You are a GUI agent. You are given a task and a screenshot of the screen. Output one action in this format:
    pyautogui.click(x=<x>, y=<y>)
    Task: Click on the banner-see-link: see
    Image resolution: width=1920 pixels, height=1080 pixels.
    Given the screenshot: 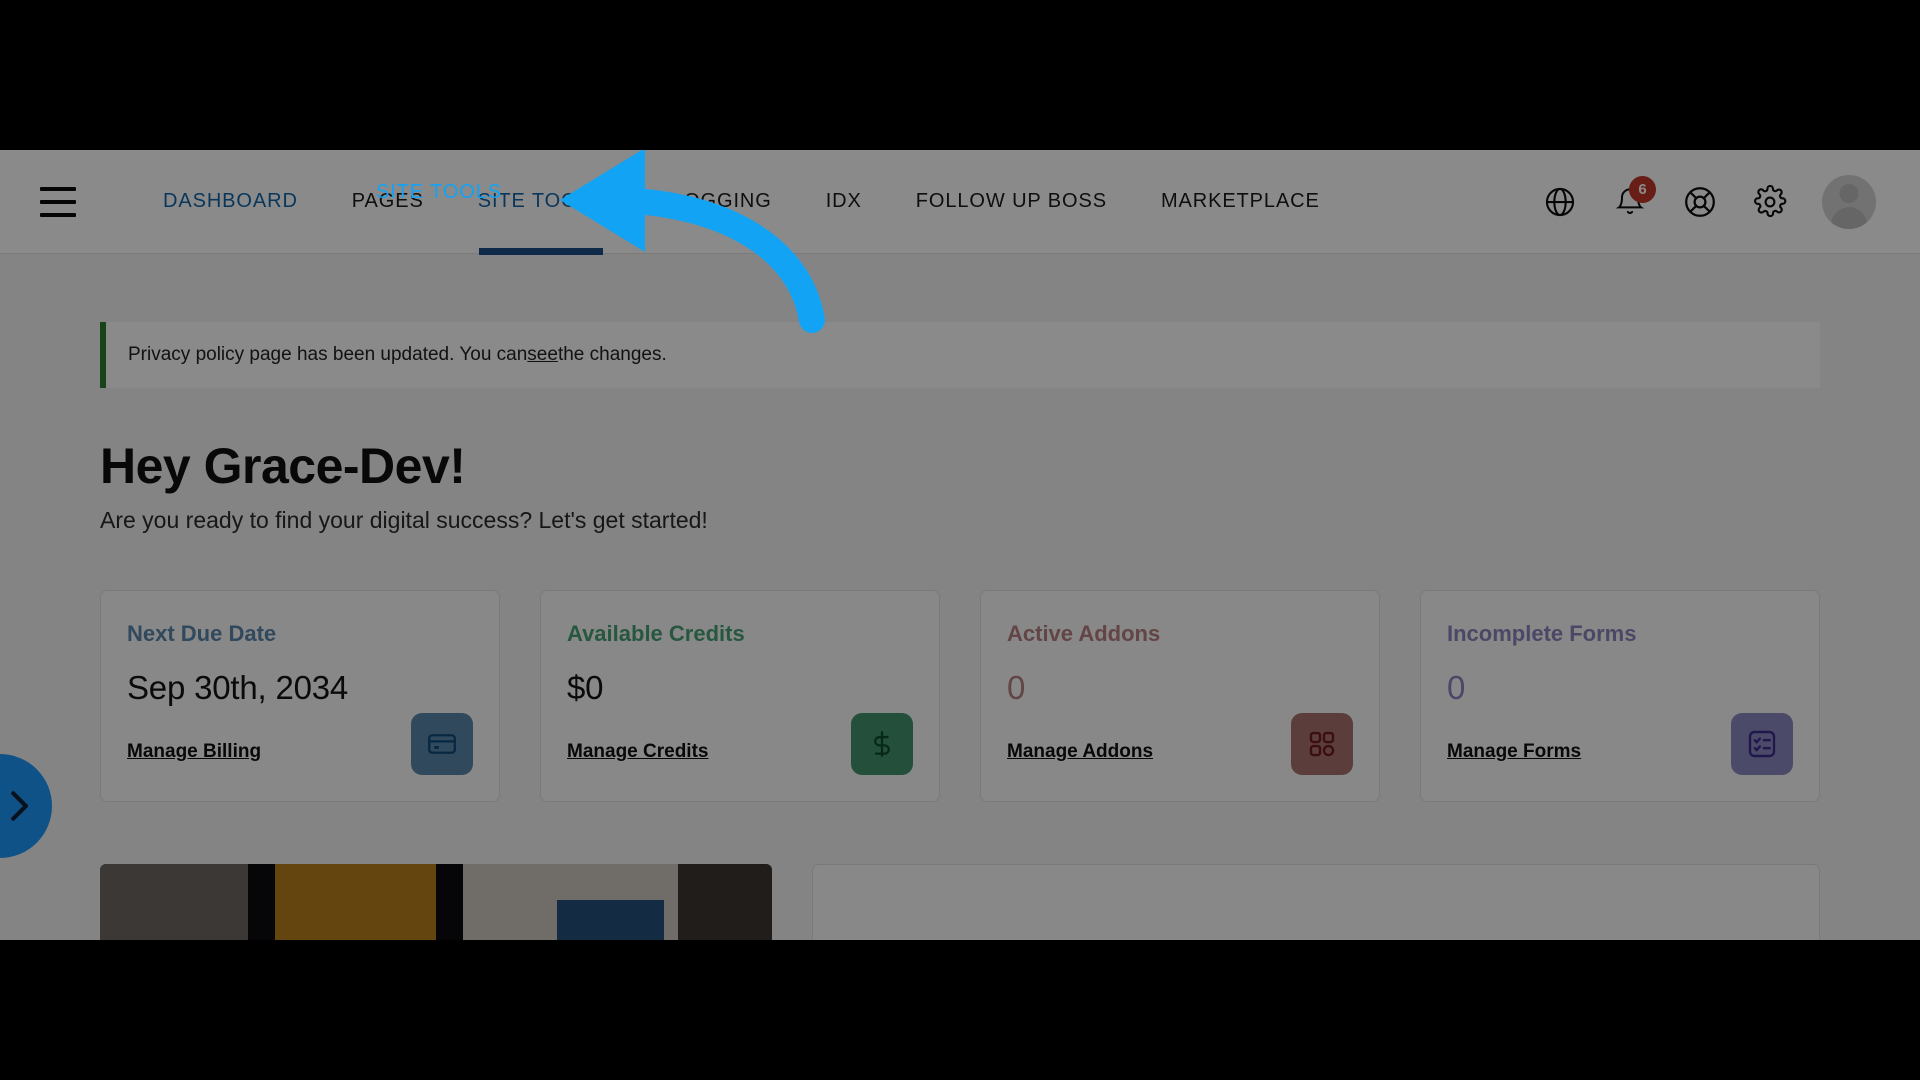 What is the action you would take?
    pyautogui.click(x=542, y=355)
    